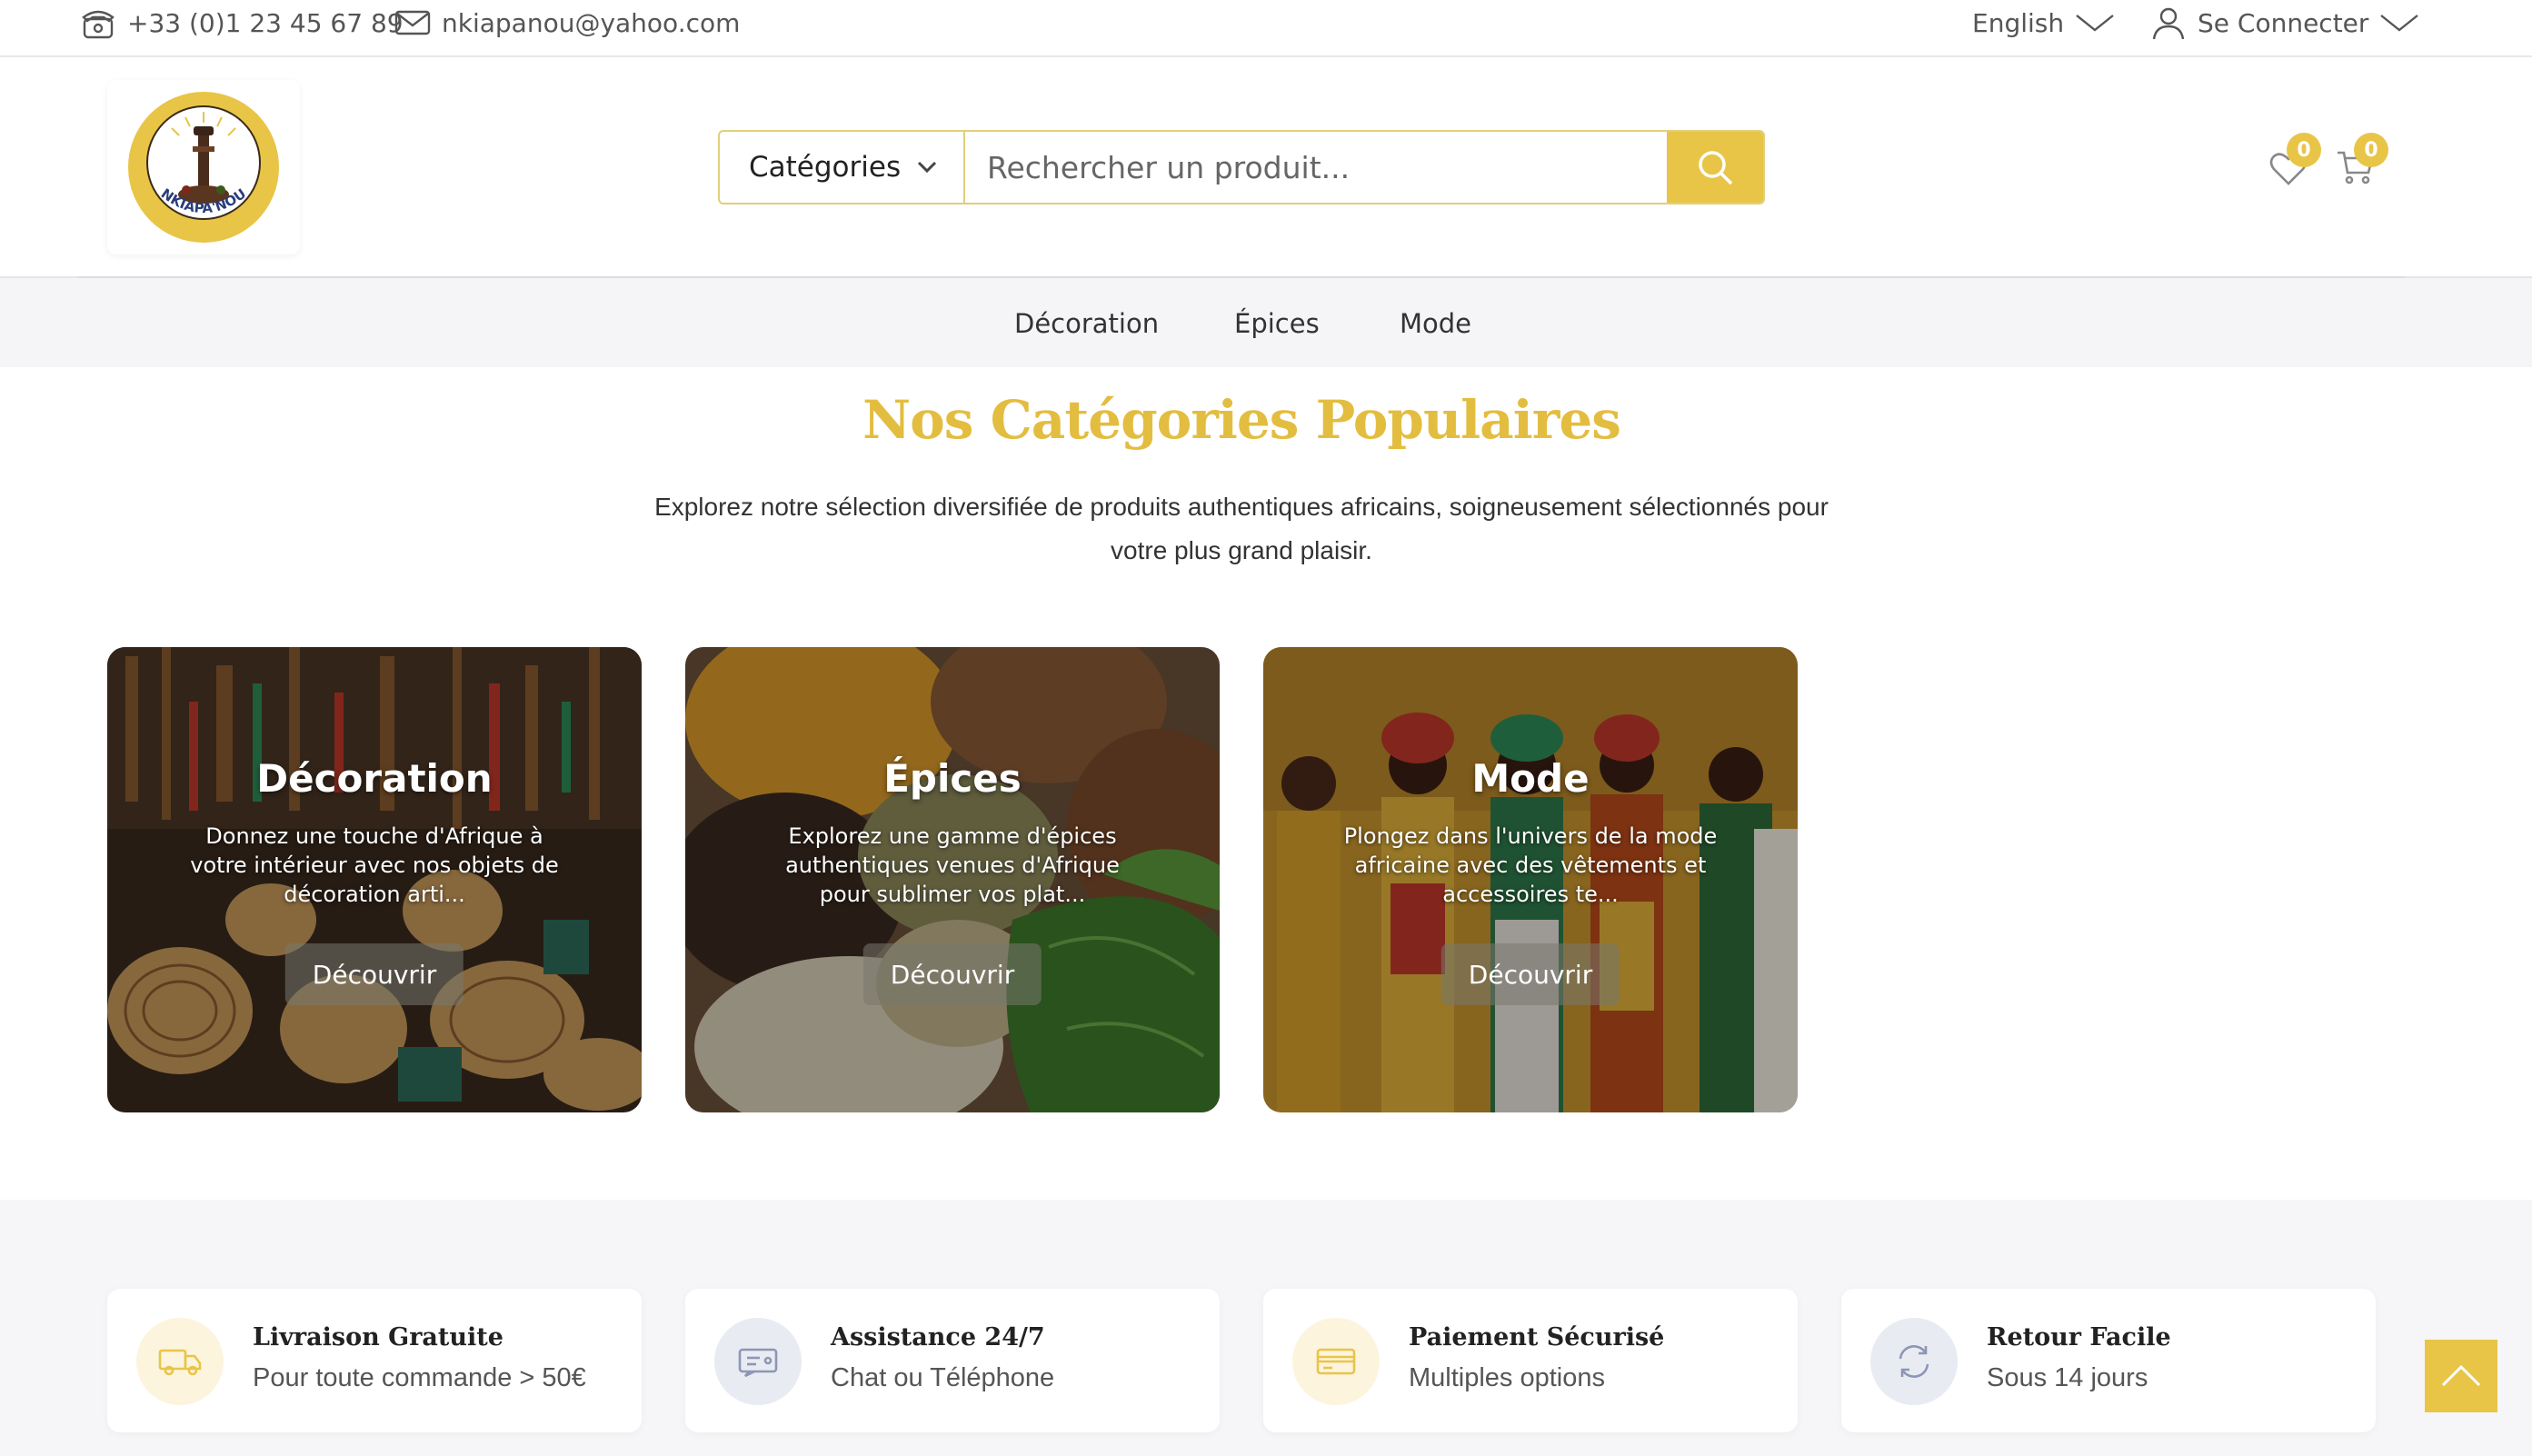 This screenshot has width=2532, height=1456. What do you see at coordinates (375, 779) in the screenshot?
I see `card-title: Décoration` at bounding box center [375, 779].